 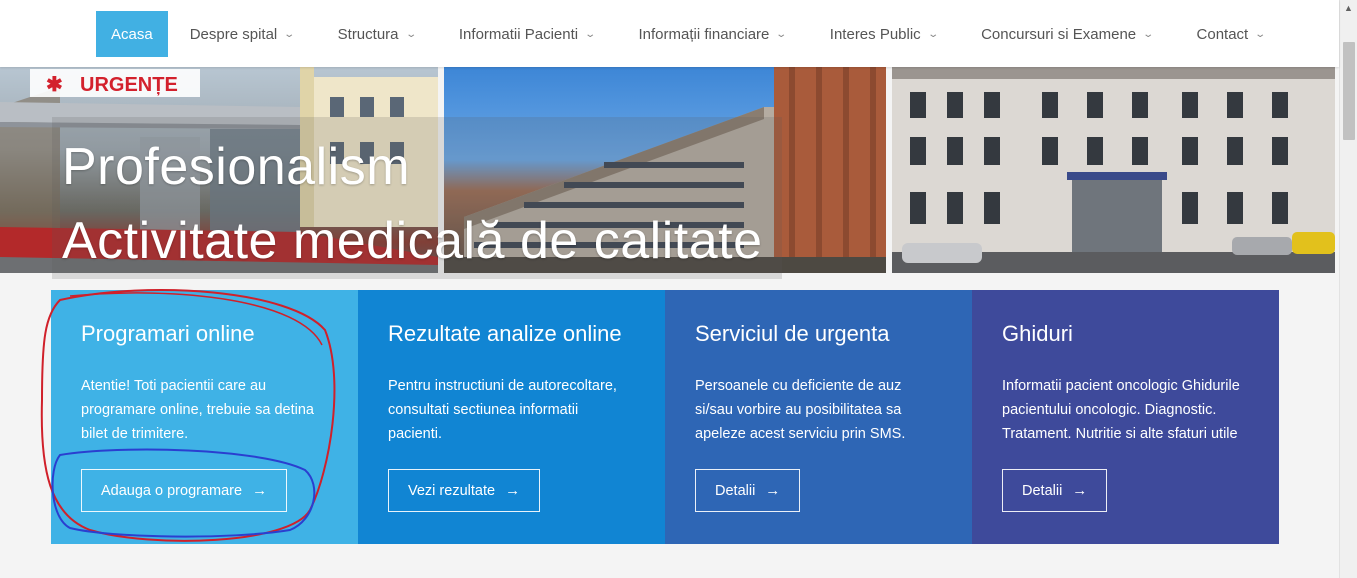 I want to click on hero-subheadline: Activitate medicală de calitate, so click(x=412, y=241).